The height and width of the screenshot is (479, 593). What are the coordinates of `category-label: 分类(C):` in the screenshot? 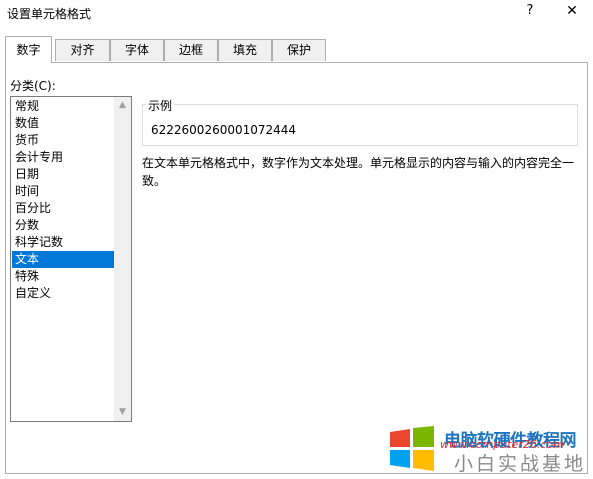 It's located at (33, 86).